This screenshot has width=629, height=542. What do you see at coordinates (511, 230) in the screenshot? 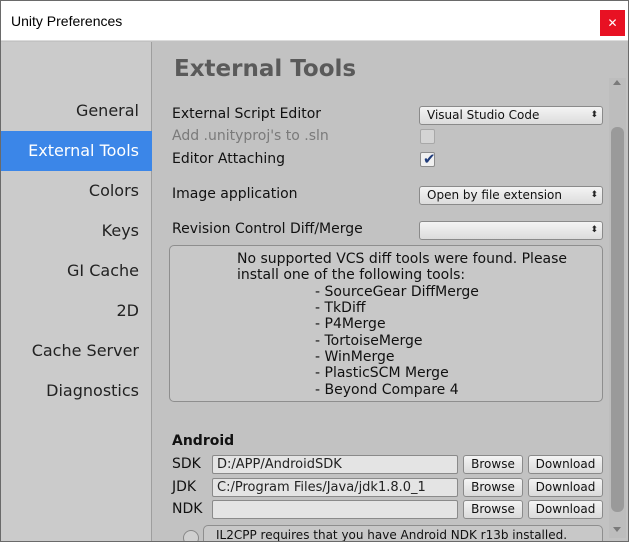
I see `revision-control-dropdown: ⬍` at bounding box center [511, 230].